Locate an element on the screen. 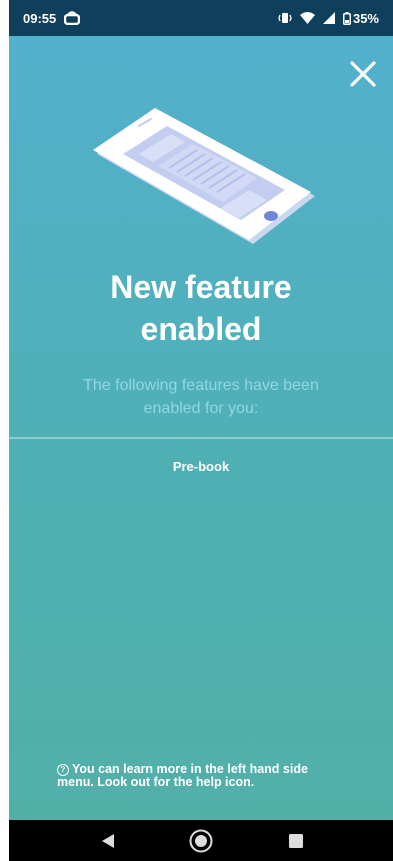 This screenshot has height=861, width=393. help-line-1: You can learn more in the left hand side is located at coordinates (190, 769).